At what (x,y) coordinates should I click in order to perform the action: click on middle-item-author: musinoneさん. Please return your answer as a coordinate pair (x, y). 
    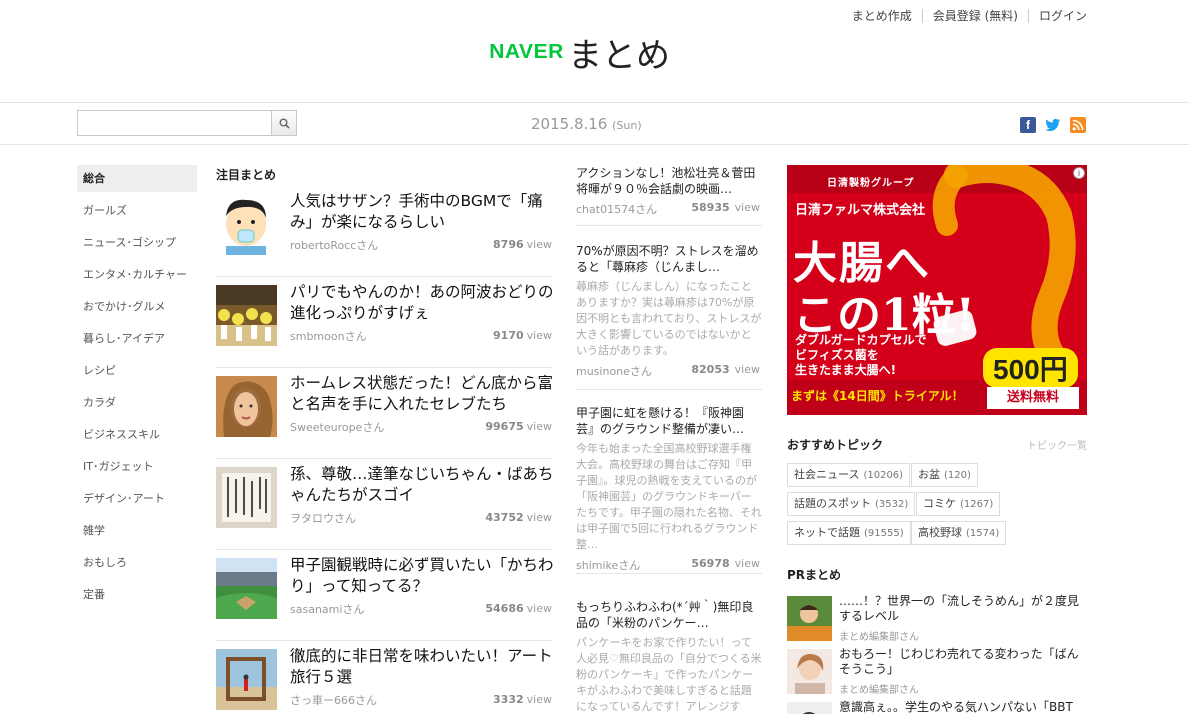
    Looking at the image, I should click on (614, 371).